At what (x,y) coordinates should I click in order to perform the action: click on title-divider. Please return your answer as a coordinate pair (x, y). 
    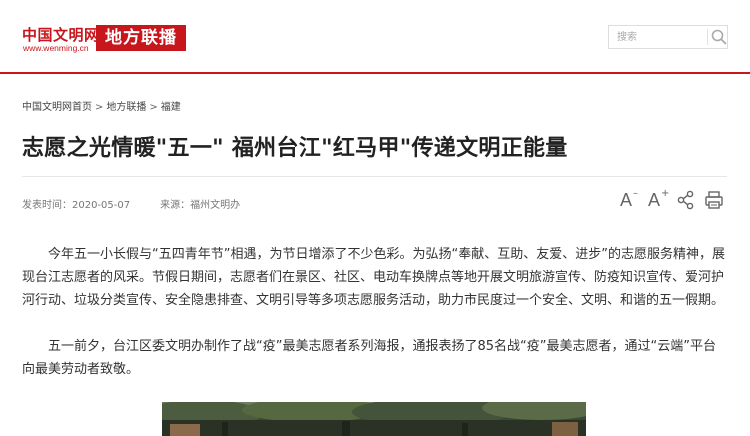
    Looking at the image, I should click on (374, 176).